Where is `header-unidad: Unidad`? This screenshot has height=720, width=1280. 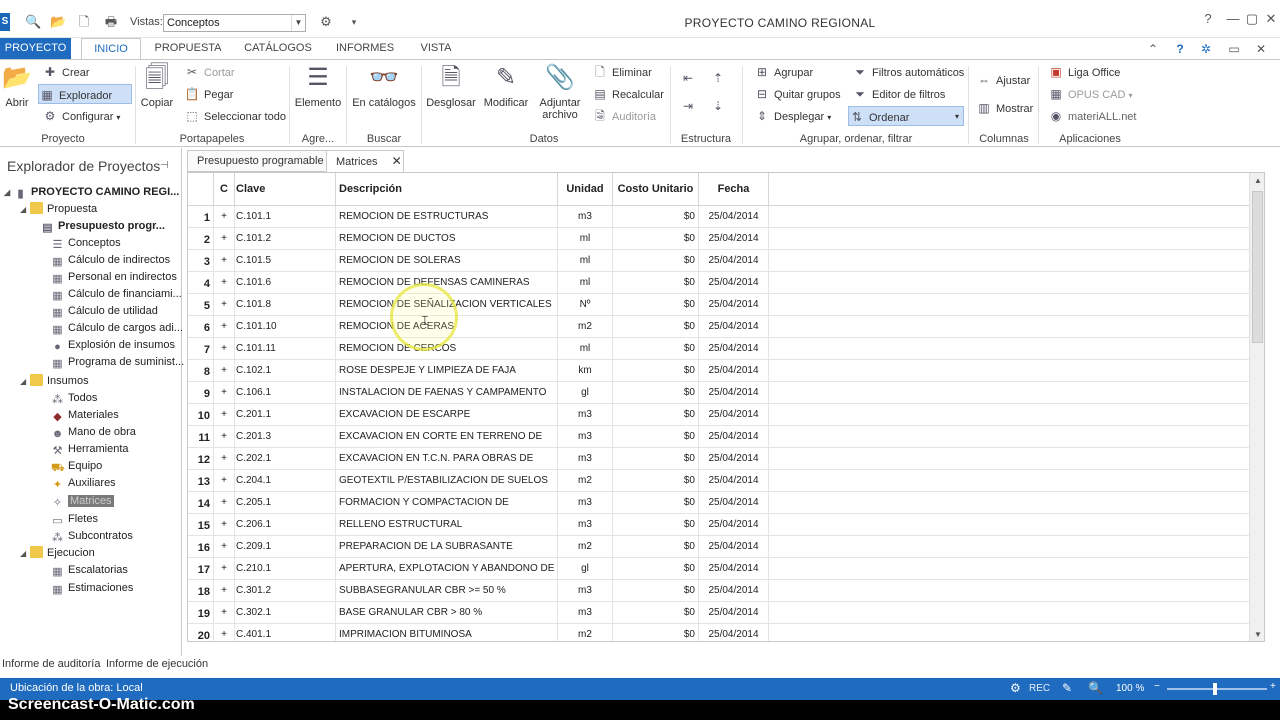
header-unidad: Unidad is located at coordinates (585, 189).